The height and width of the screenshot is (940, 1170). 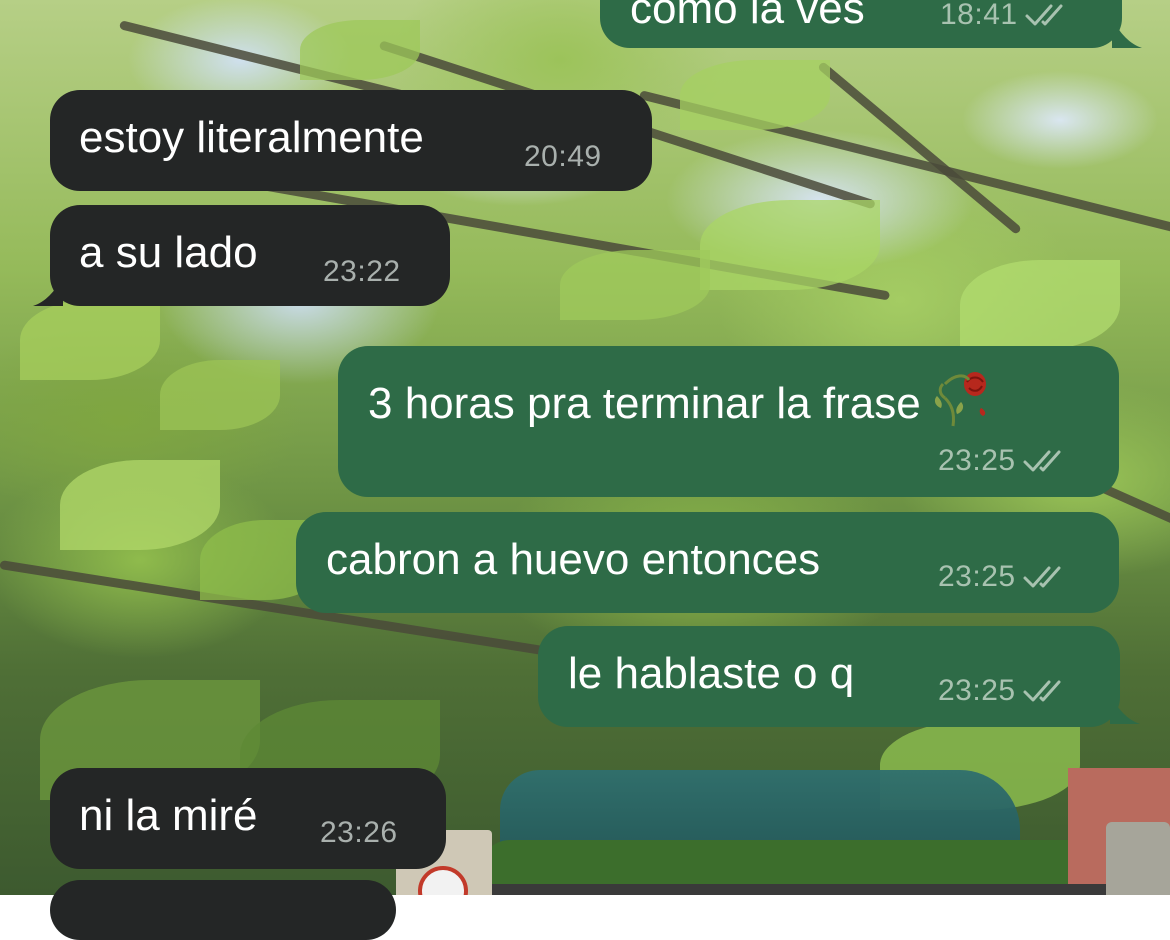 I want to click on message-time: 23:26, so click(x=359, y=832).